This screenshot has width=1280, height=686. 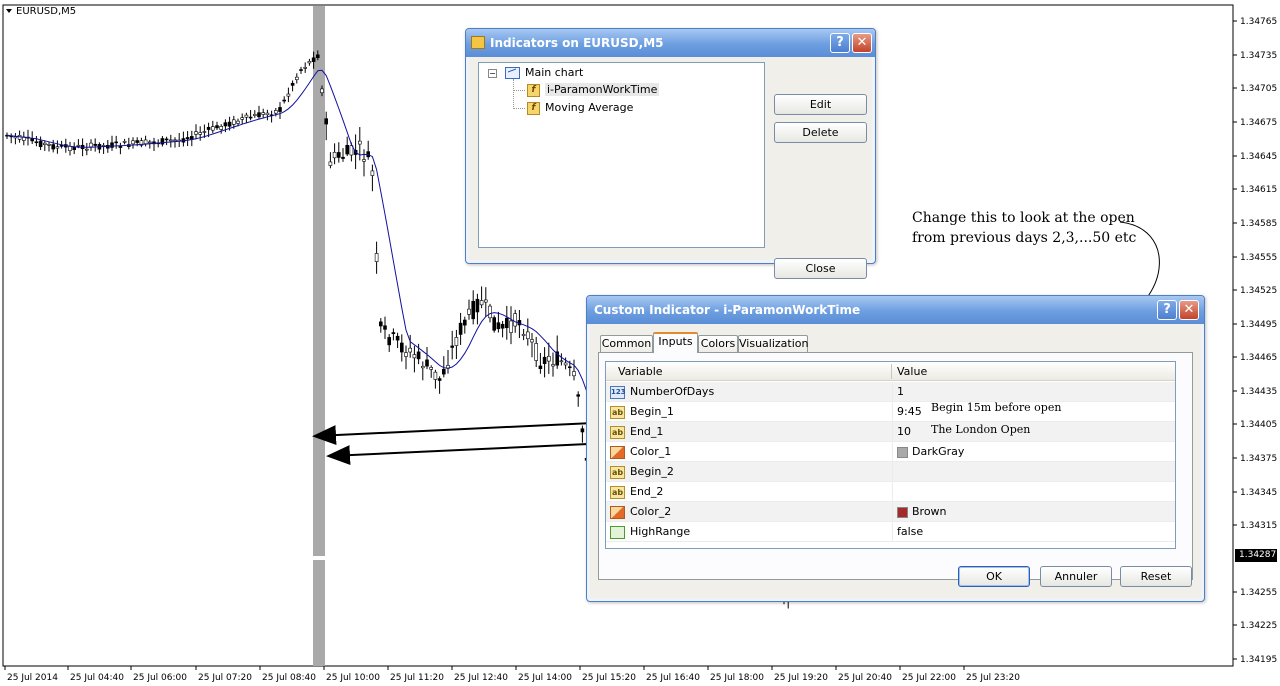 I want to click on table-row: HighRange false, so click(x=890, y=532).